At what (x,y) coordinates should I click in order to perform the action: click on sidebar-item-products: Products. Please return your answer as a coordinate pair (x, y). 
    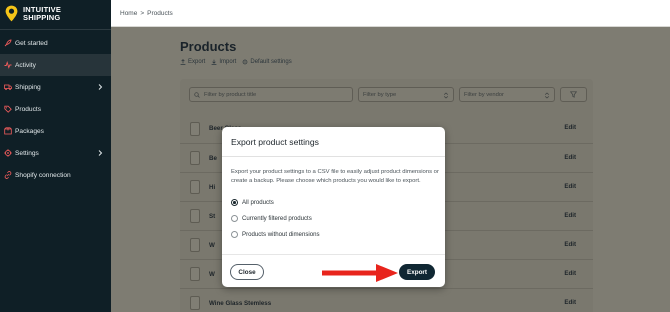
    Looking at the image, I should click on (55, 109).